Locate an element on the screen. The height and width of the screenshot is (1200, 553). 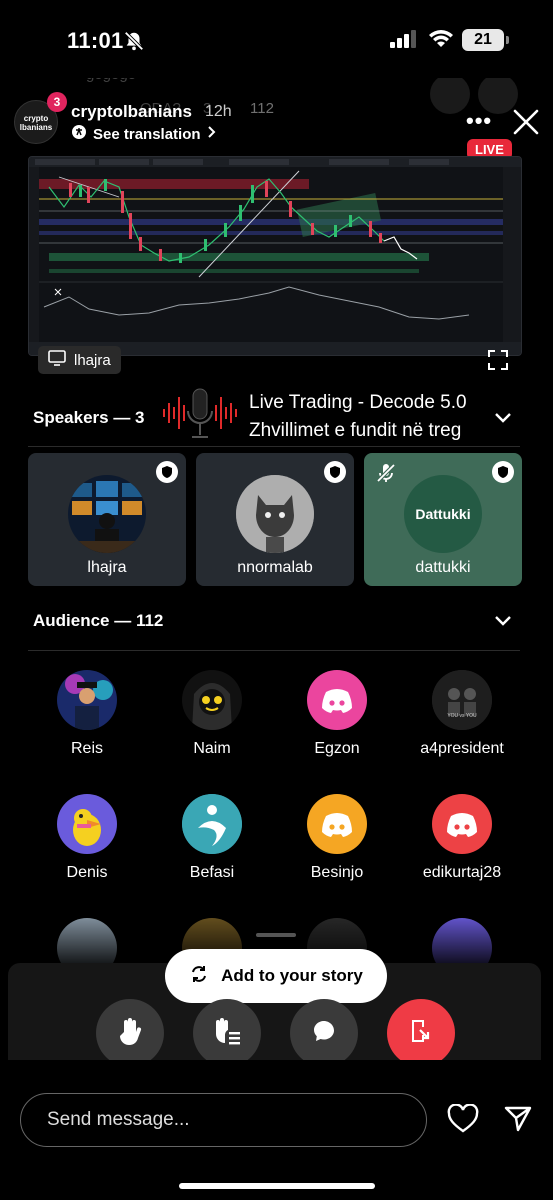
audience-member: Naim is located at coordinates (212, 714).